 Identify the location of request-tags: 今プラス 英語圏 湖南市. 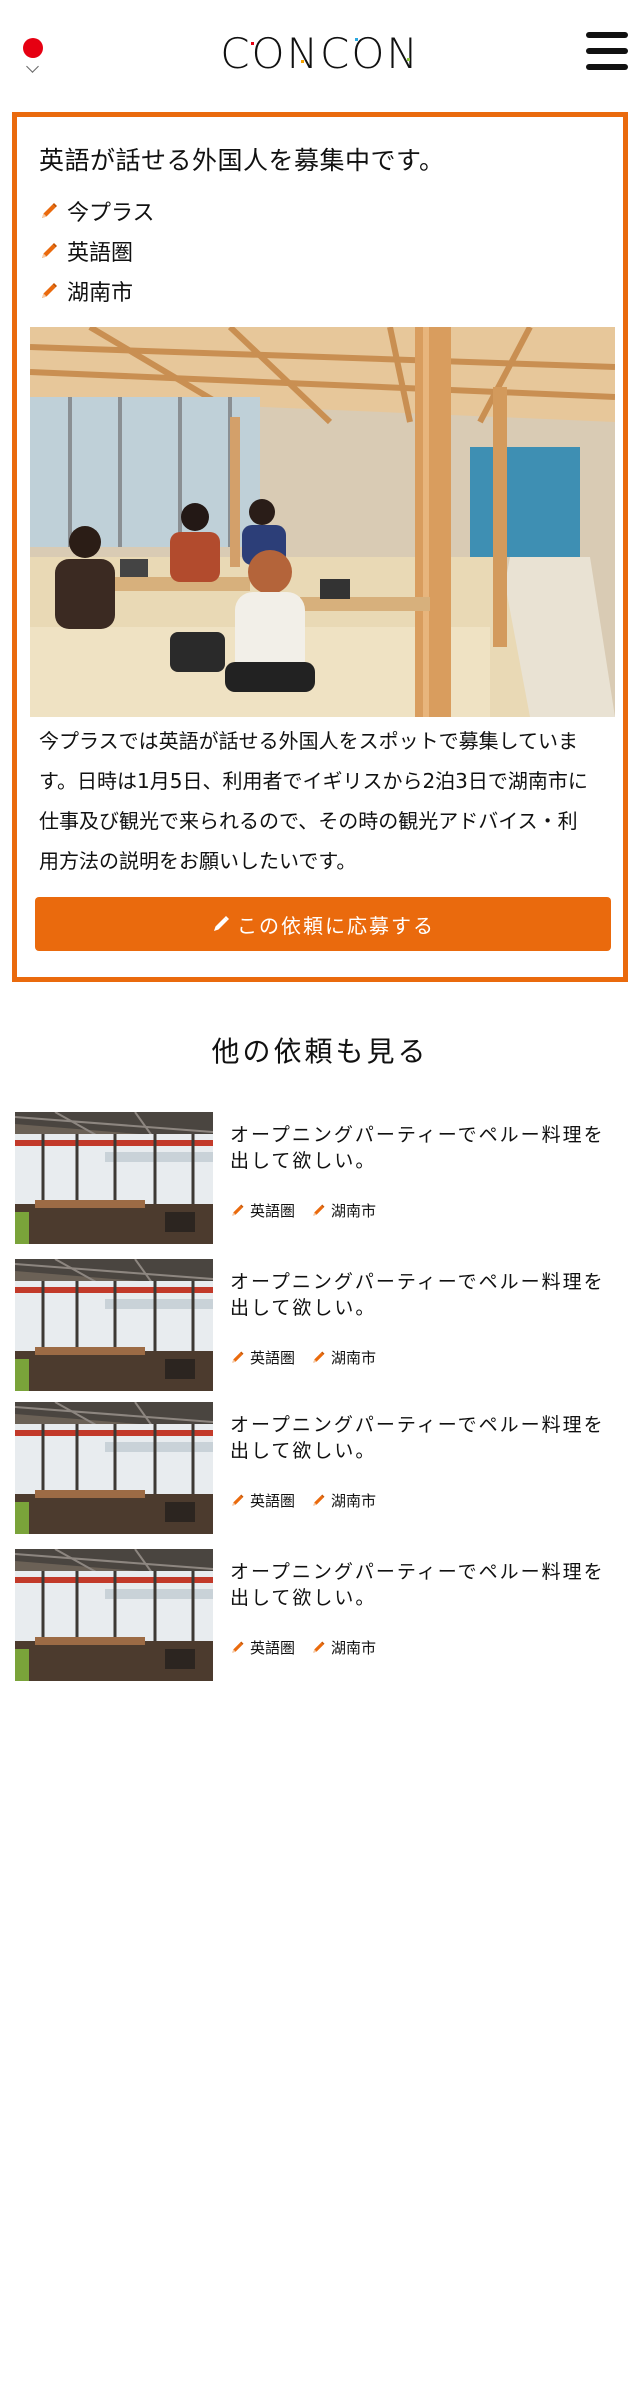
(97, 251).